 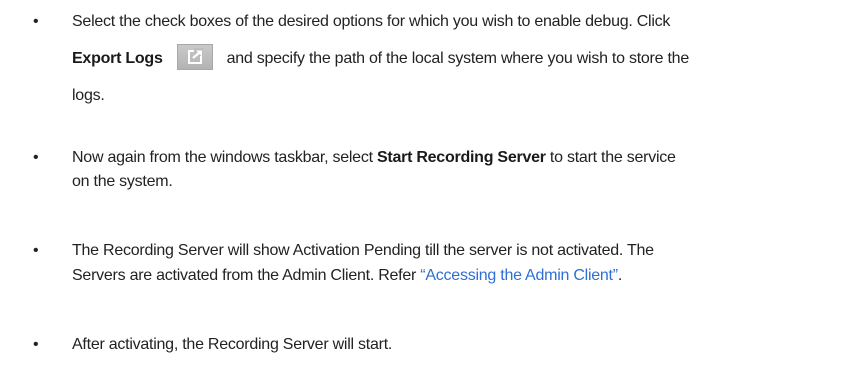 I want to click on accessing-admin-client-link: “Accessing the Admin Client”, so click(x=519, y=275).